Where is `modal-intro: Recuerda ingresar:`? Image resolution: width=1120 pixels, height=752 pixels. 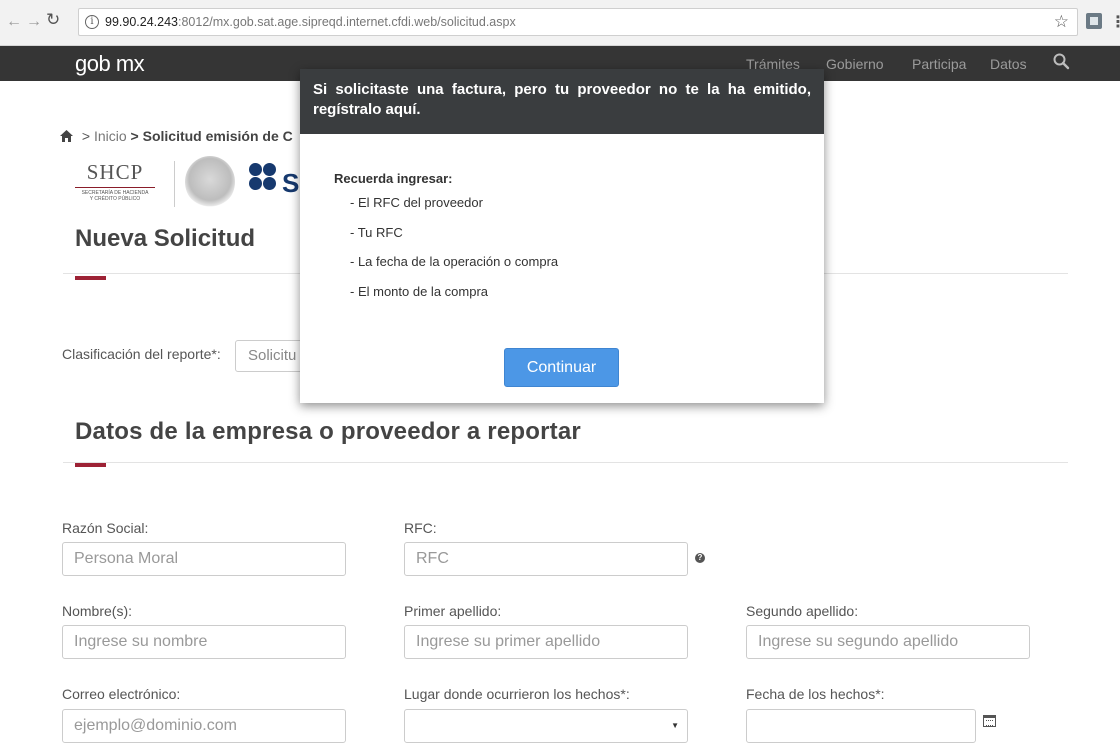 modal-intro: Recuerda ingresar: is located at coordinates (393, 178).